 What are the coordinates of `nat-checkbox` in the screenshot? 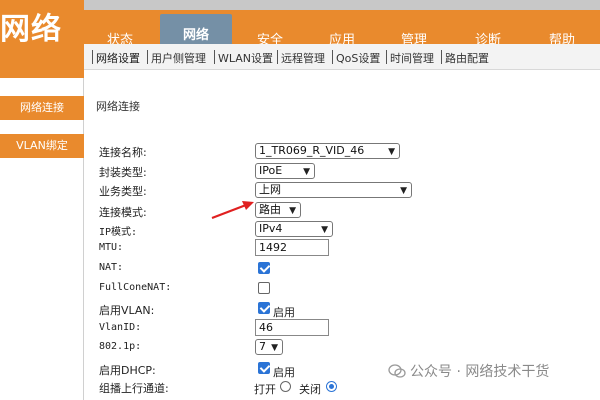 It's located at (264, 268).